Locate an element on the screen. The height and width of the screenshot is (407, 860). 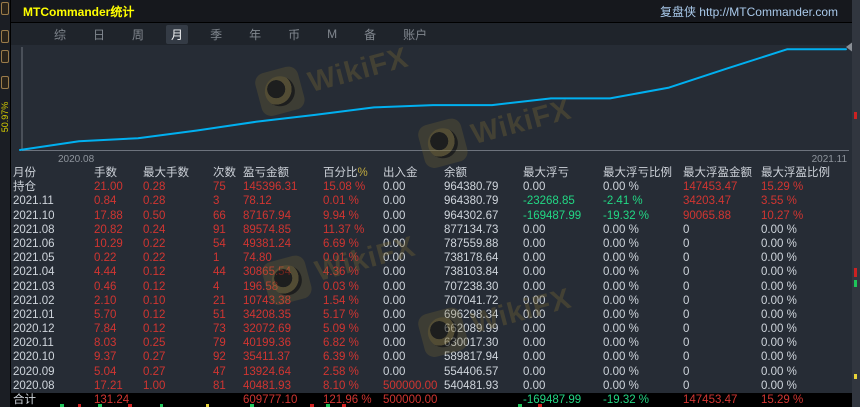
col-header-max_fp: 最大浮盈金额 is located at coordinates (717, 173).